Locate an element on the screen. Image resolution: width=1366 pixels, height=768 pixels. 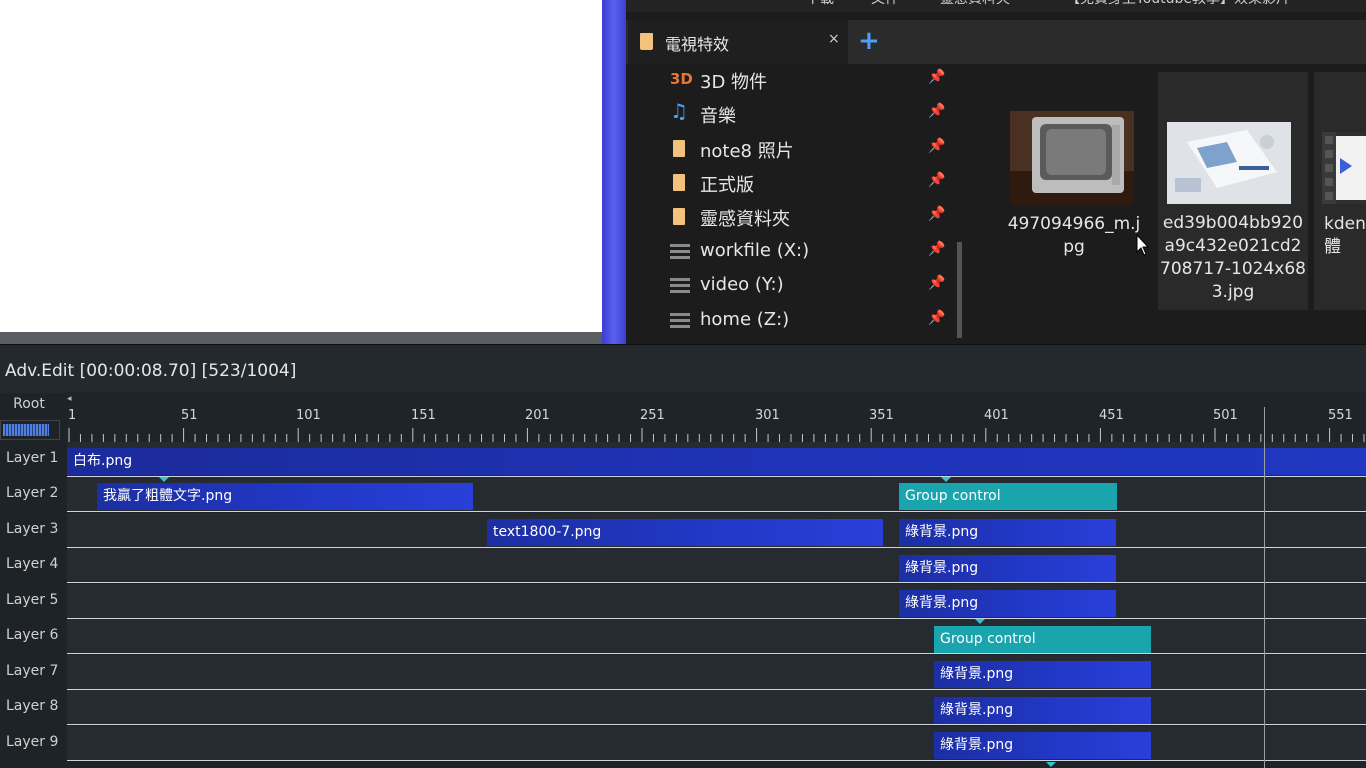
ruler-ticks is located at coordinates (716, 435).